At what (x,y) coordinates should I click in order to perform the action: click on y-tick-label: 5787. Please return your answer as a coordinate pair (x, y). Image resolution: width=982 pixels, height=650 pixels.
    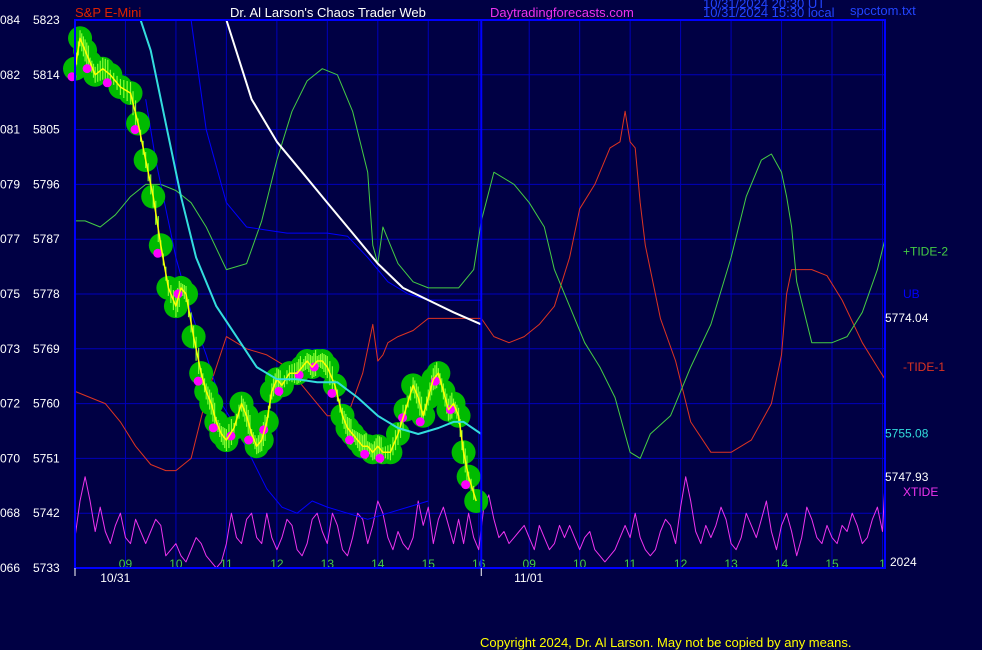
    Looking at the image, I should click on (46, 239).